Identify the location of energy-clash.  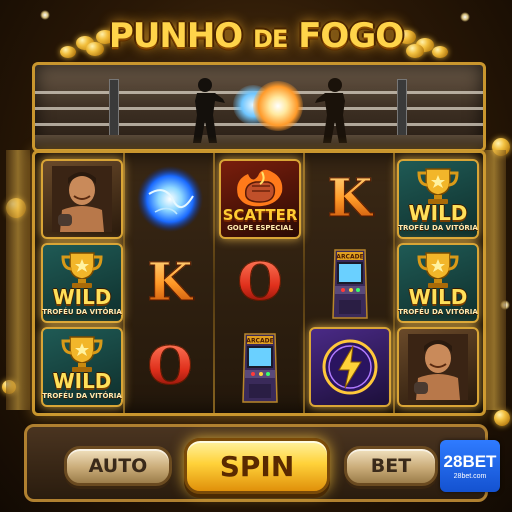
(278, 106).